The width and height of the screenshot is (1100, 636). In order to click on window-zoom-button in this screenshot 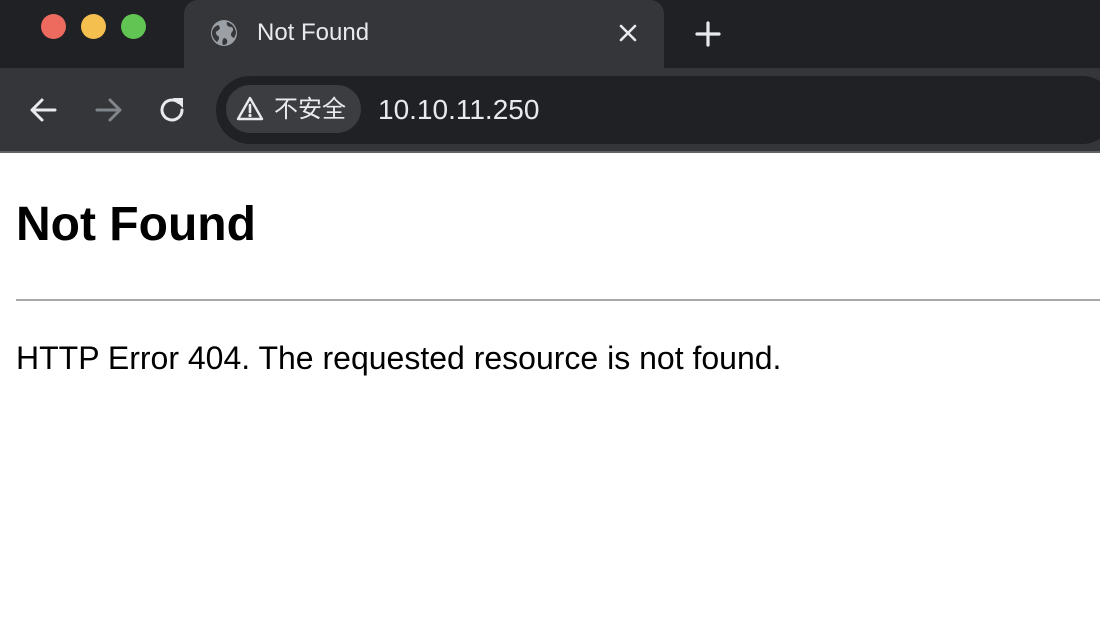, I will do `click(133, 26)`.